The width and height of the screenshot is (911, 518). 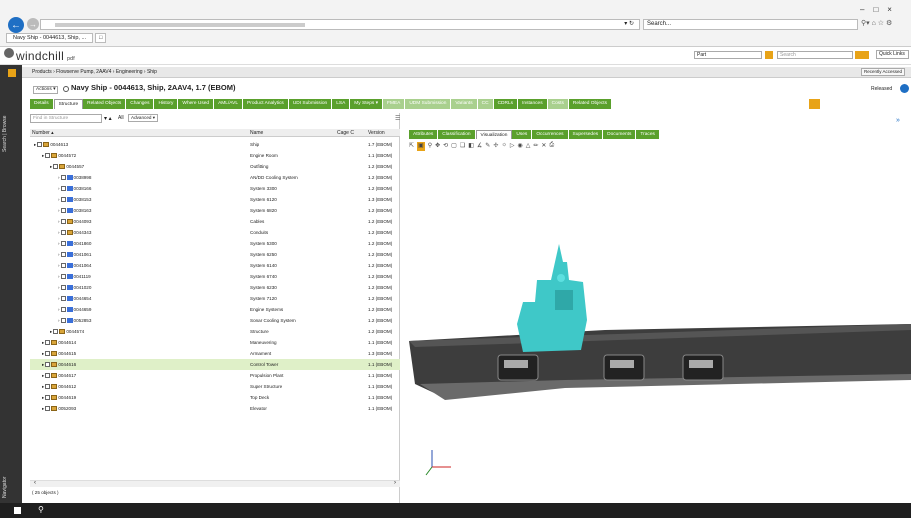 I want to click on select-tool-icon: ⇱, so click(x=411, y=146).